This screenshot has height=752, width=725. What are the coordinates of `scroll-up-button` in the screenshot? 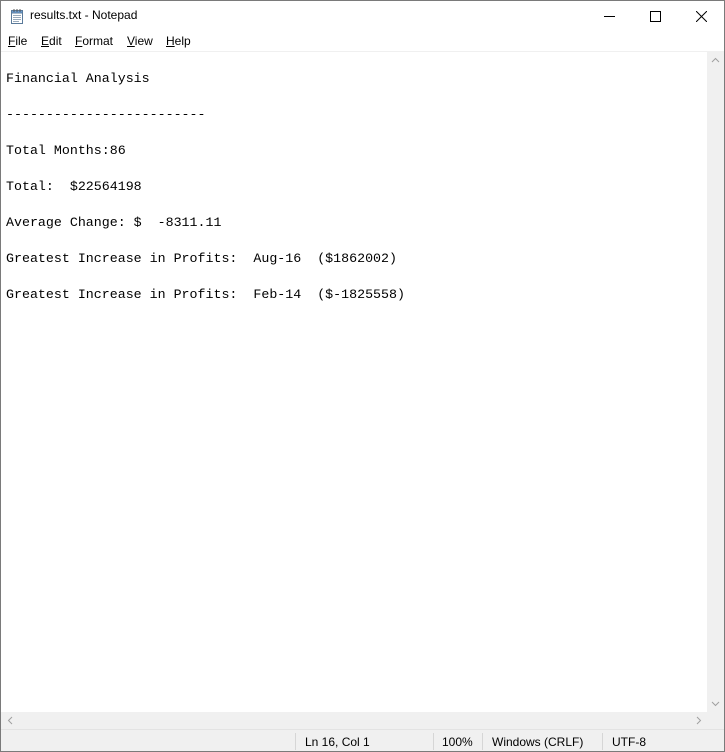 It's located at (715, 59).